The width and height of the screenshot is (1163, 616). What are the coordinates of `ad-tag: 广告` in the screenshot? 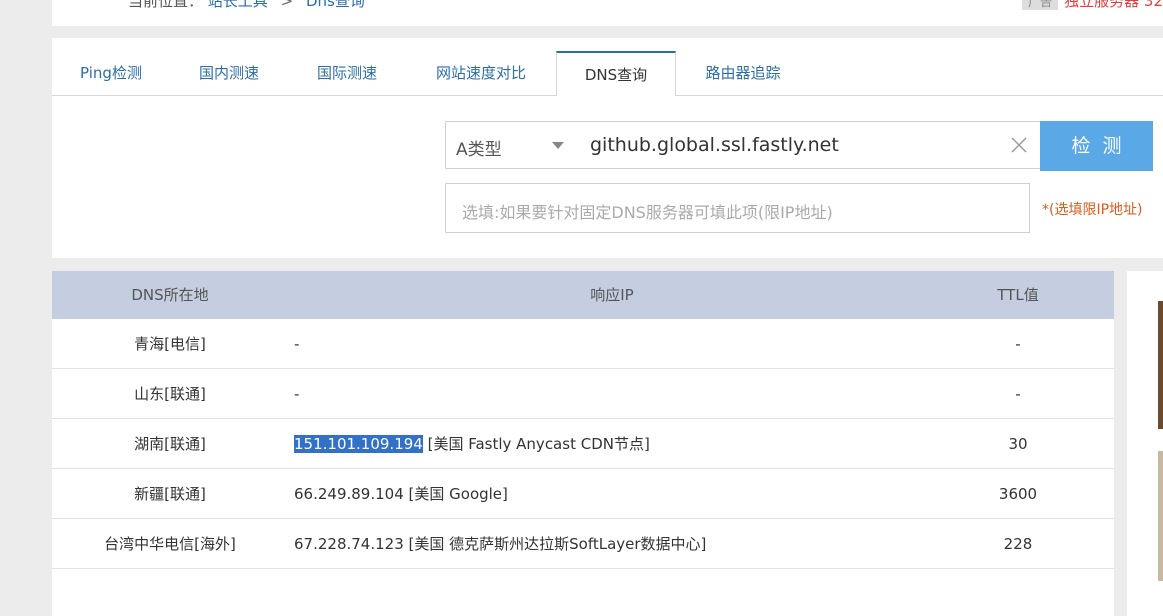 It's located at (1040, 5).